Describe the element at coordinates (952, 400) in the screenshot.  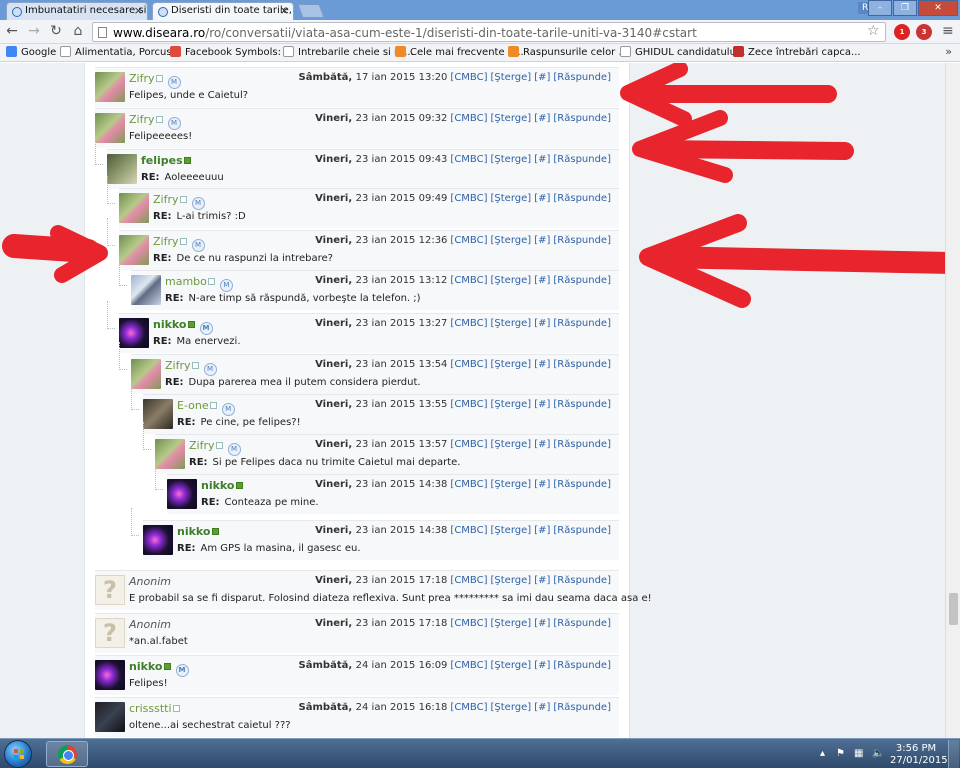
I see `page-scrollbar` at that location.